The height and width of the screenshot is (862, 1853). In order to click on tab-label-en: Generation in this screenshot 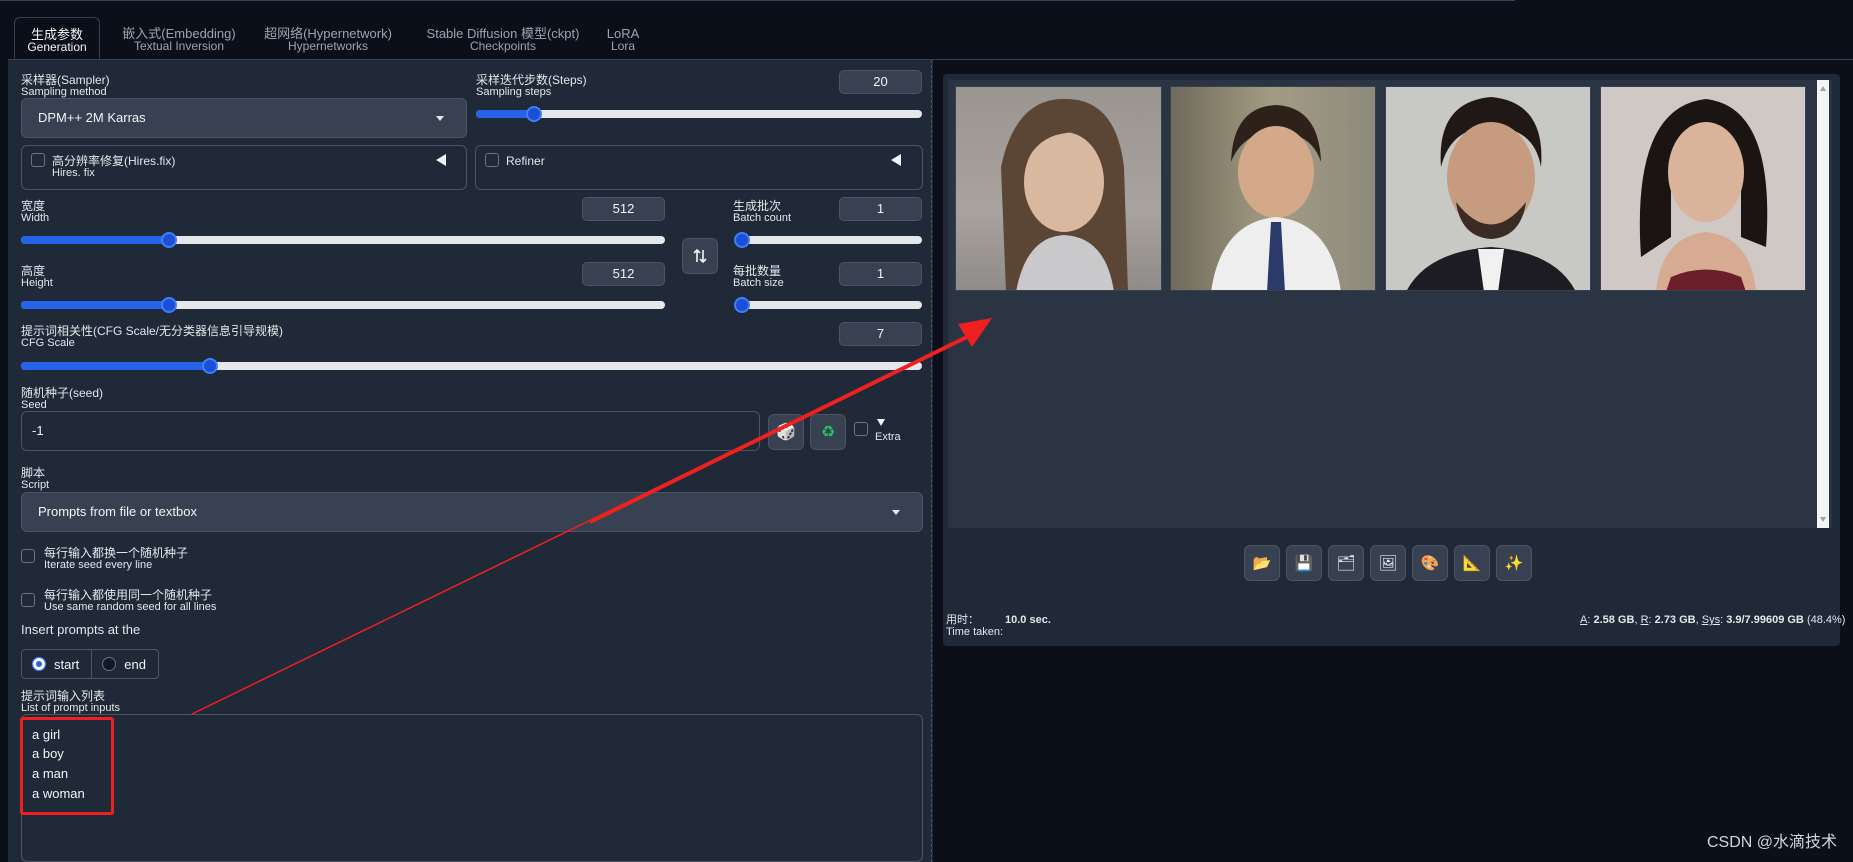, I will do `click(57, 47)`.